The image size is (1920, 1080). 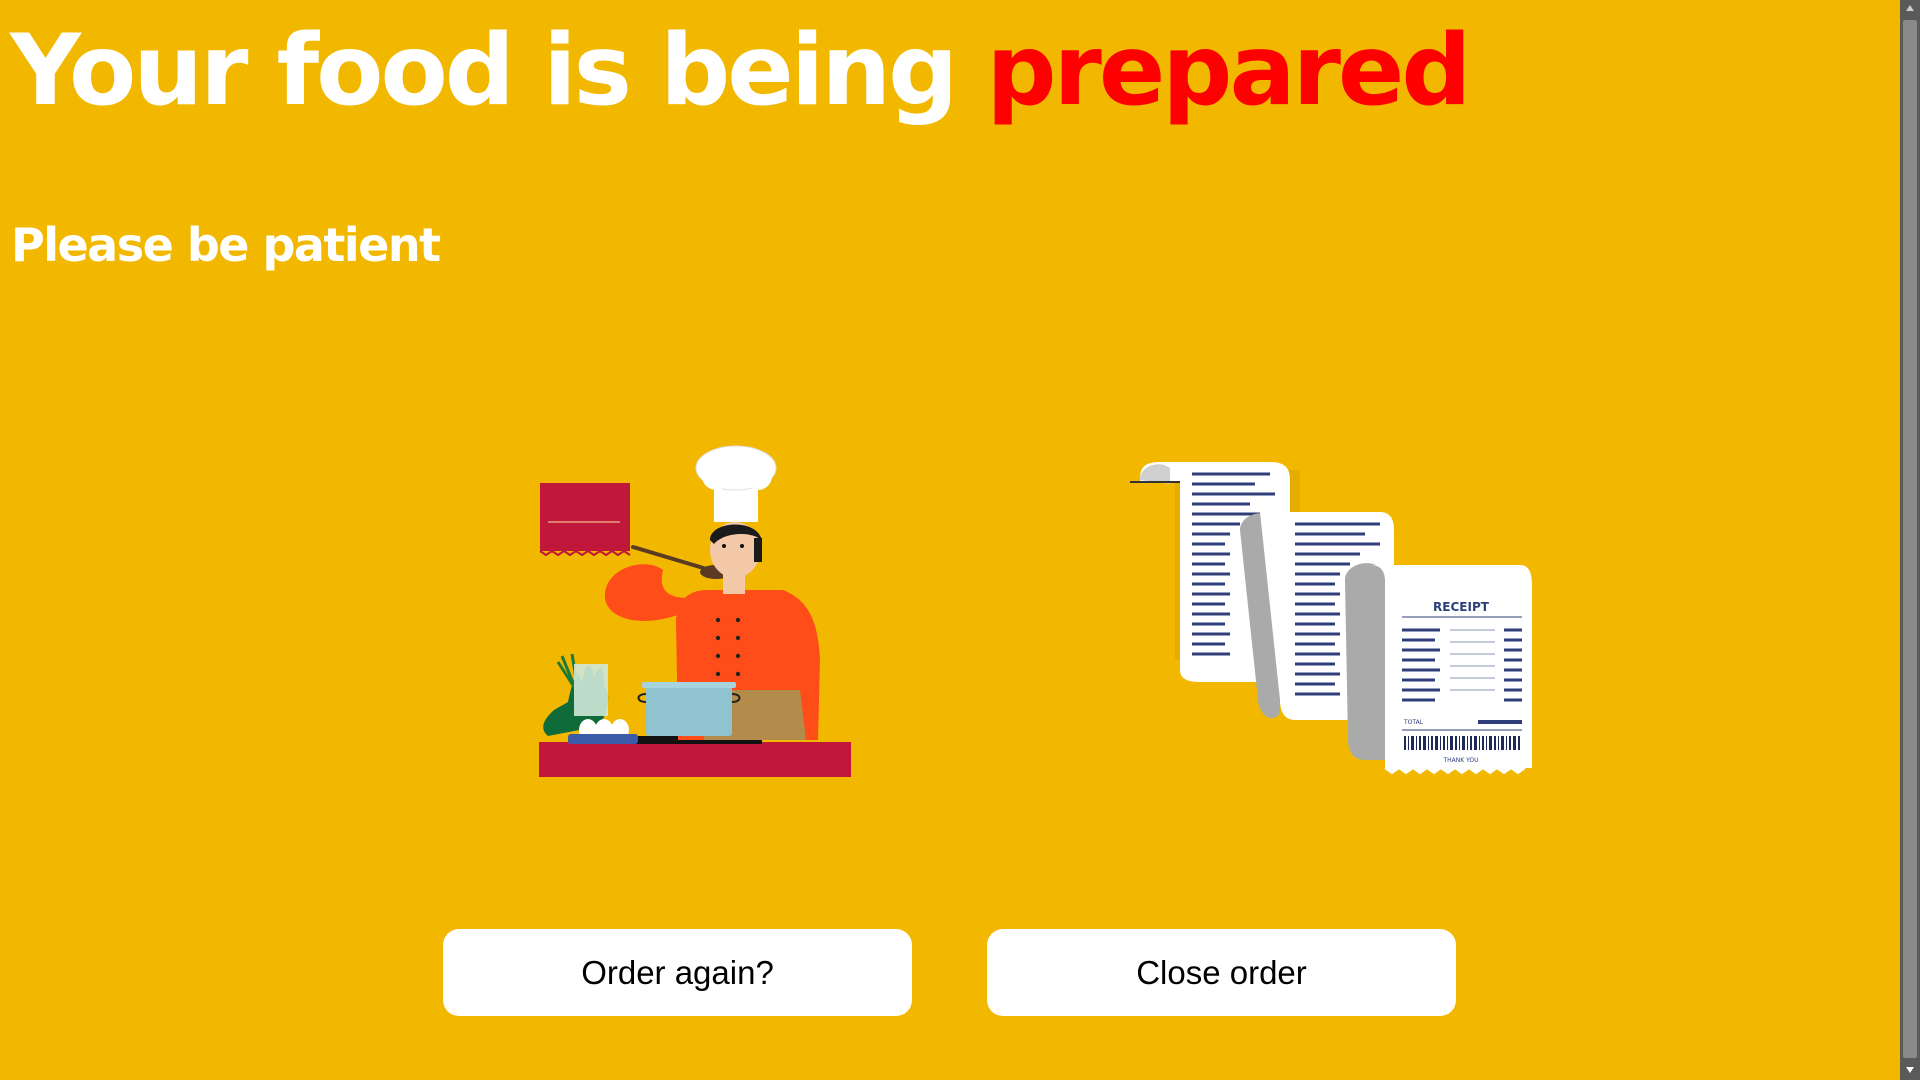 What do you see at coordinates (1461, 607) in the screenshot?
I see `receipt-title: RECEIPT` at bounding box center [1461, 607].